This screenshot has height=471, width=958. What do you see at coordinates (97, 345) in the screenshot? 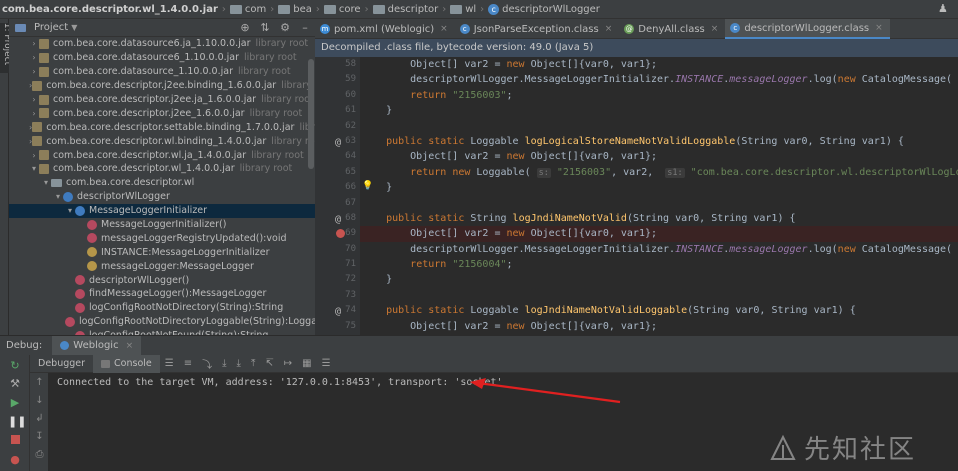
I see `debug-session-tab: Weblogic ×` at bounding box center [97, 345].